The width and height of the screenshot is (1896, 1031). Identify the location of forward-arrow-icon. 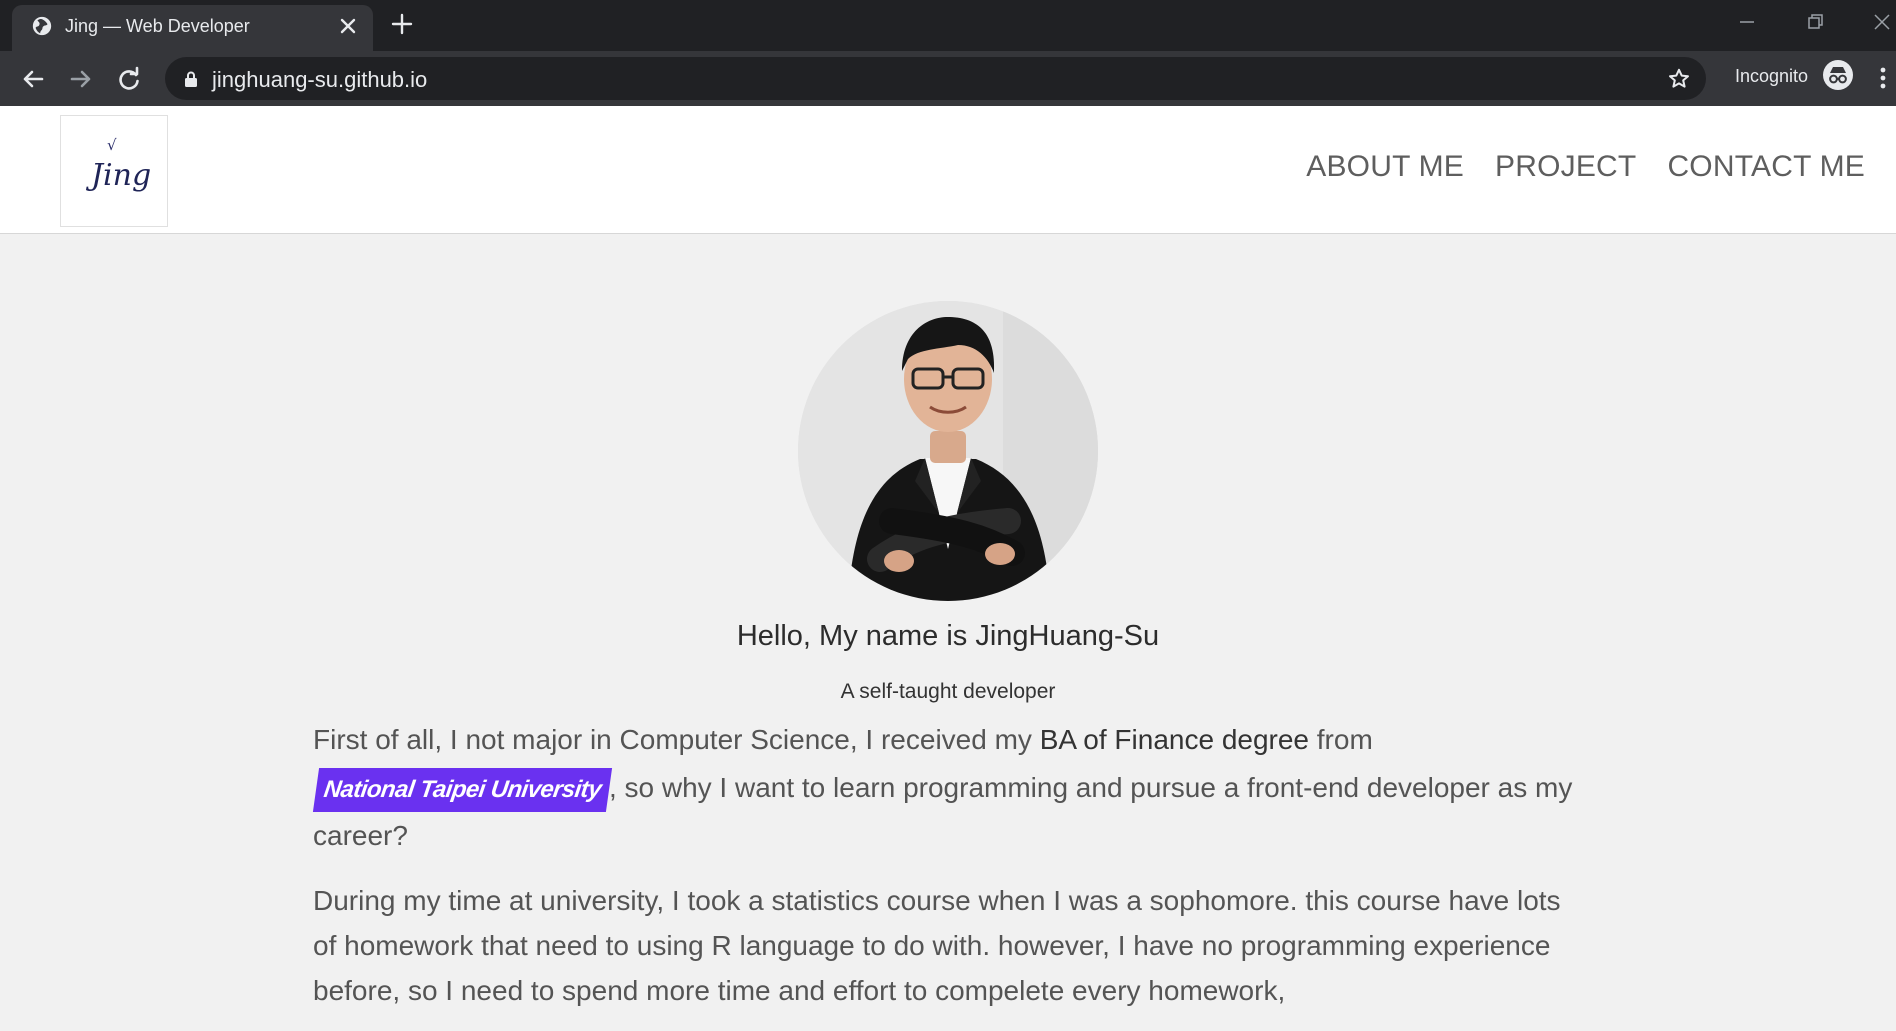
(81, 79).